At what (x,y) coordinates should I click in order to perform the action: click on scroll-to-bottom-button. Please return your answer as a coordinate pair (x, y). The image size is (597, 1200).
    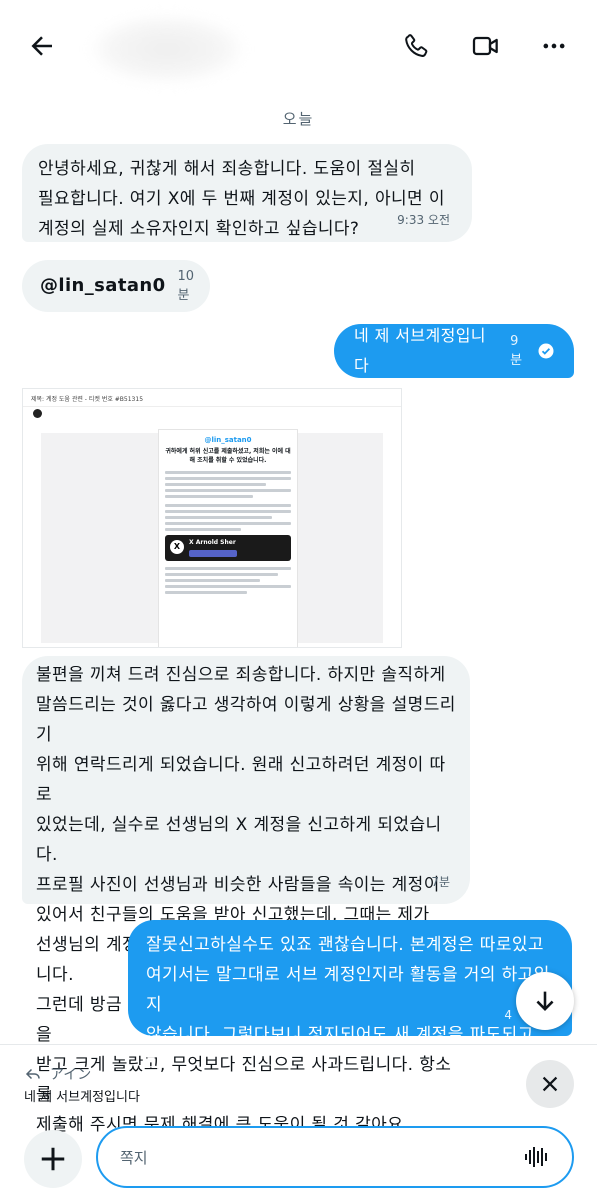
    Looking at the image, I should click on (545, 1001).